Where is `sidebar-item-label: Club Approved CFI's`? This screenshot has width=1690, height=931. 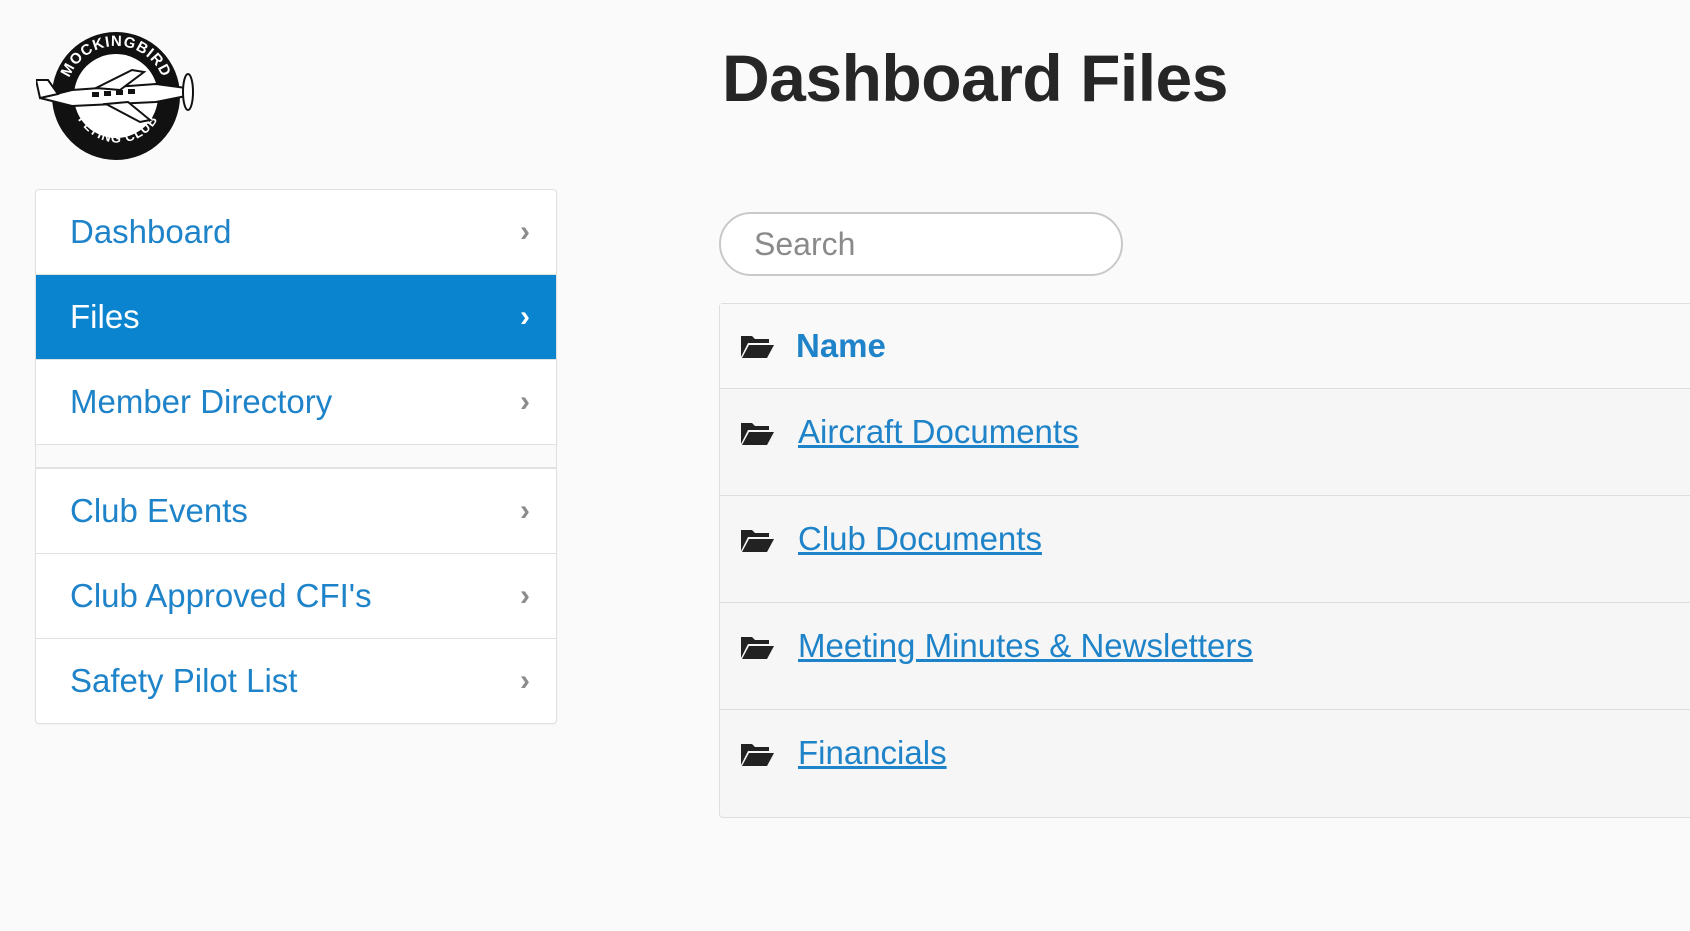
sidebar-item-label: Club Approved CFI's is located at coordinates (221, 595).